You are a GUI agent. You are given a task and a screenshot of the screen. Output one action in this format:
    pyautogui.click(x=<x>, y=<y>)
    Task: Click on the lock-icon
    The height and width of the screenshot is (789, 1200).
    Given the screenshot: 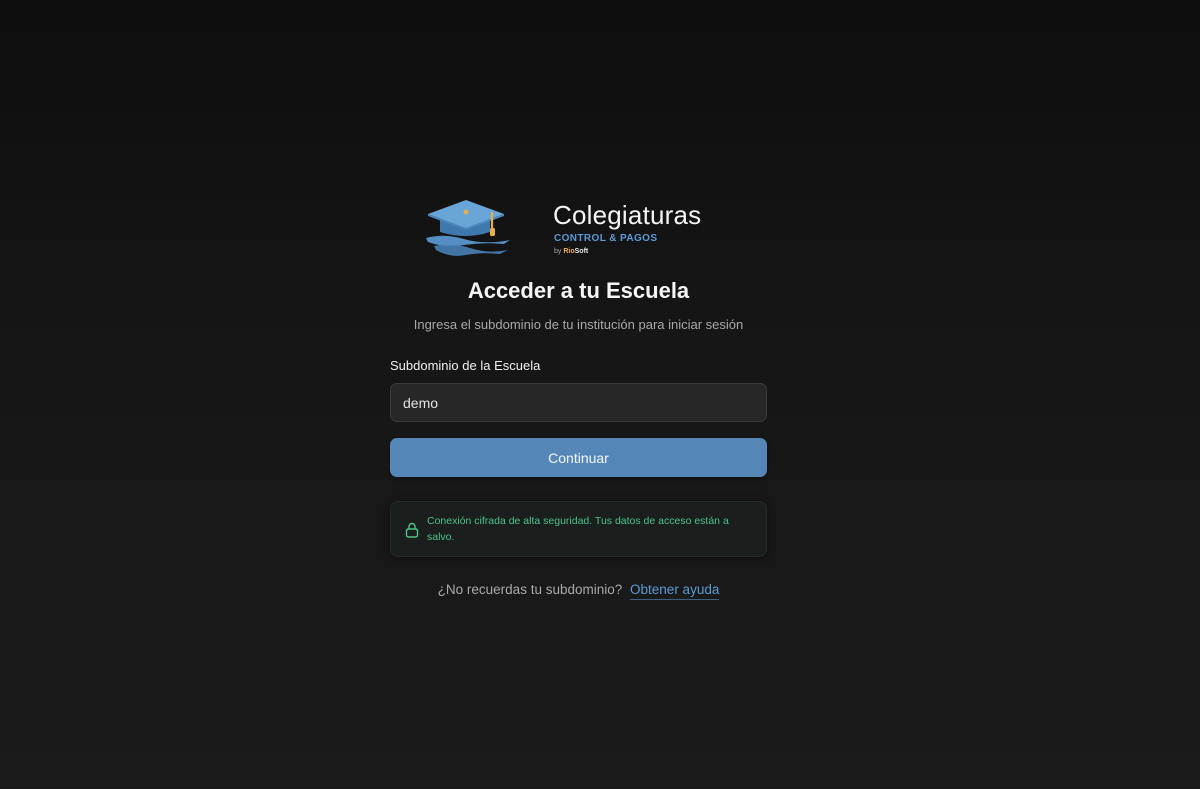 What is the action you would take?
    pyautogui.click(x=412, y=530)
    